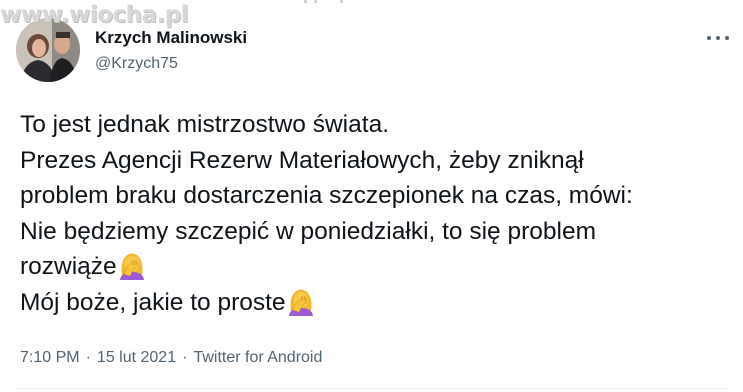  What do you see at coordinates (136, 357) in the screenshot?
I see `tweet-date: 15 lut 2021` at bounding box center [136, 357].